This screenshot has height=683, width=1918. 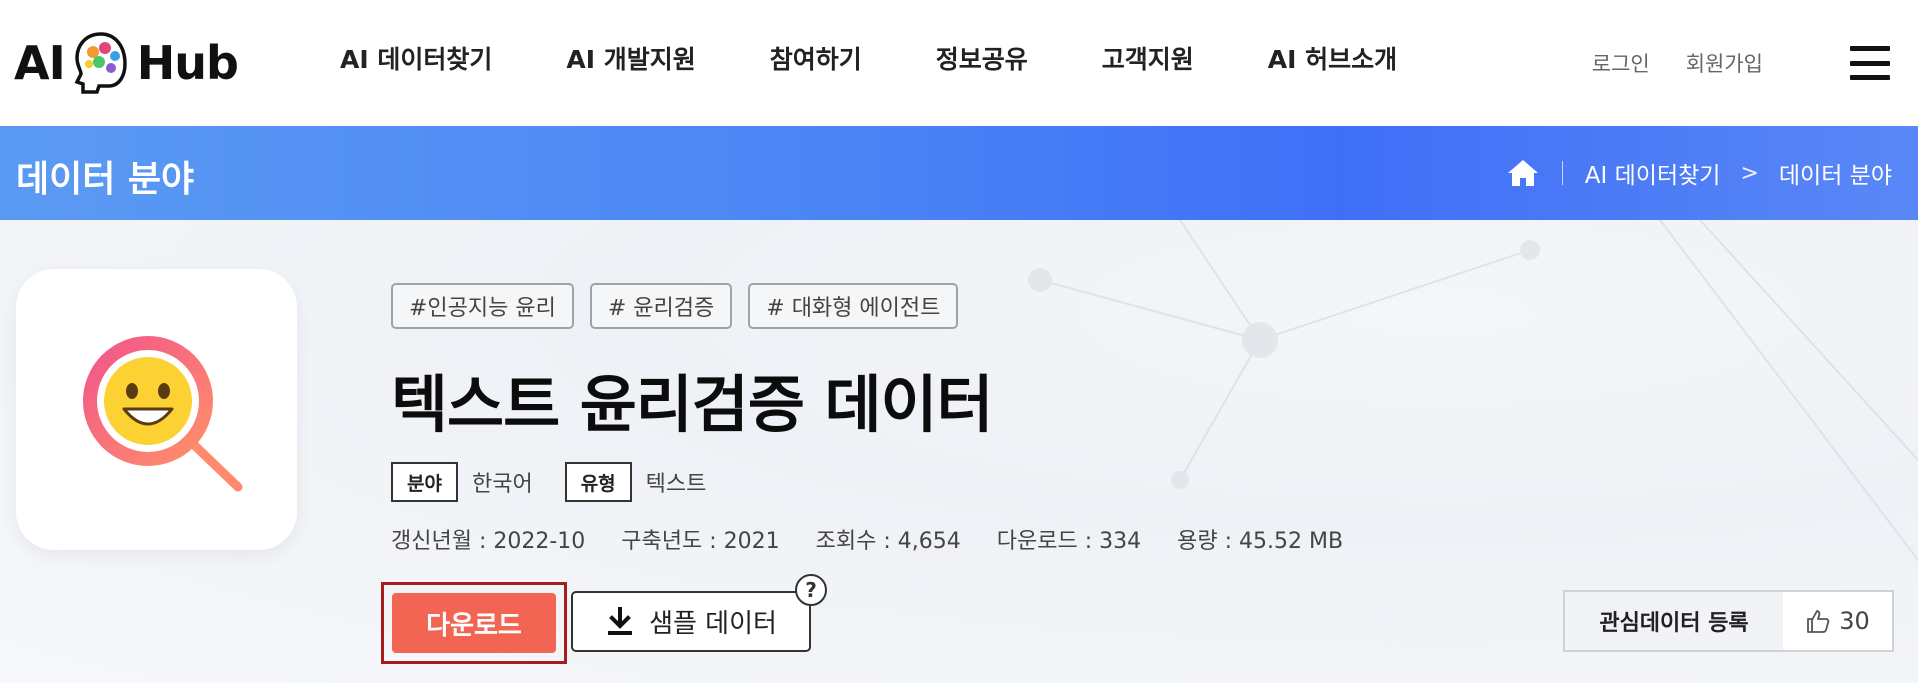 I want to click on download-button-highlight: 다운로드, so click(x=474, y=623).